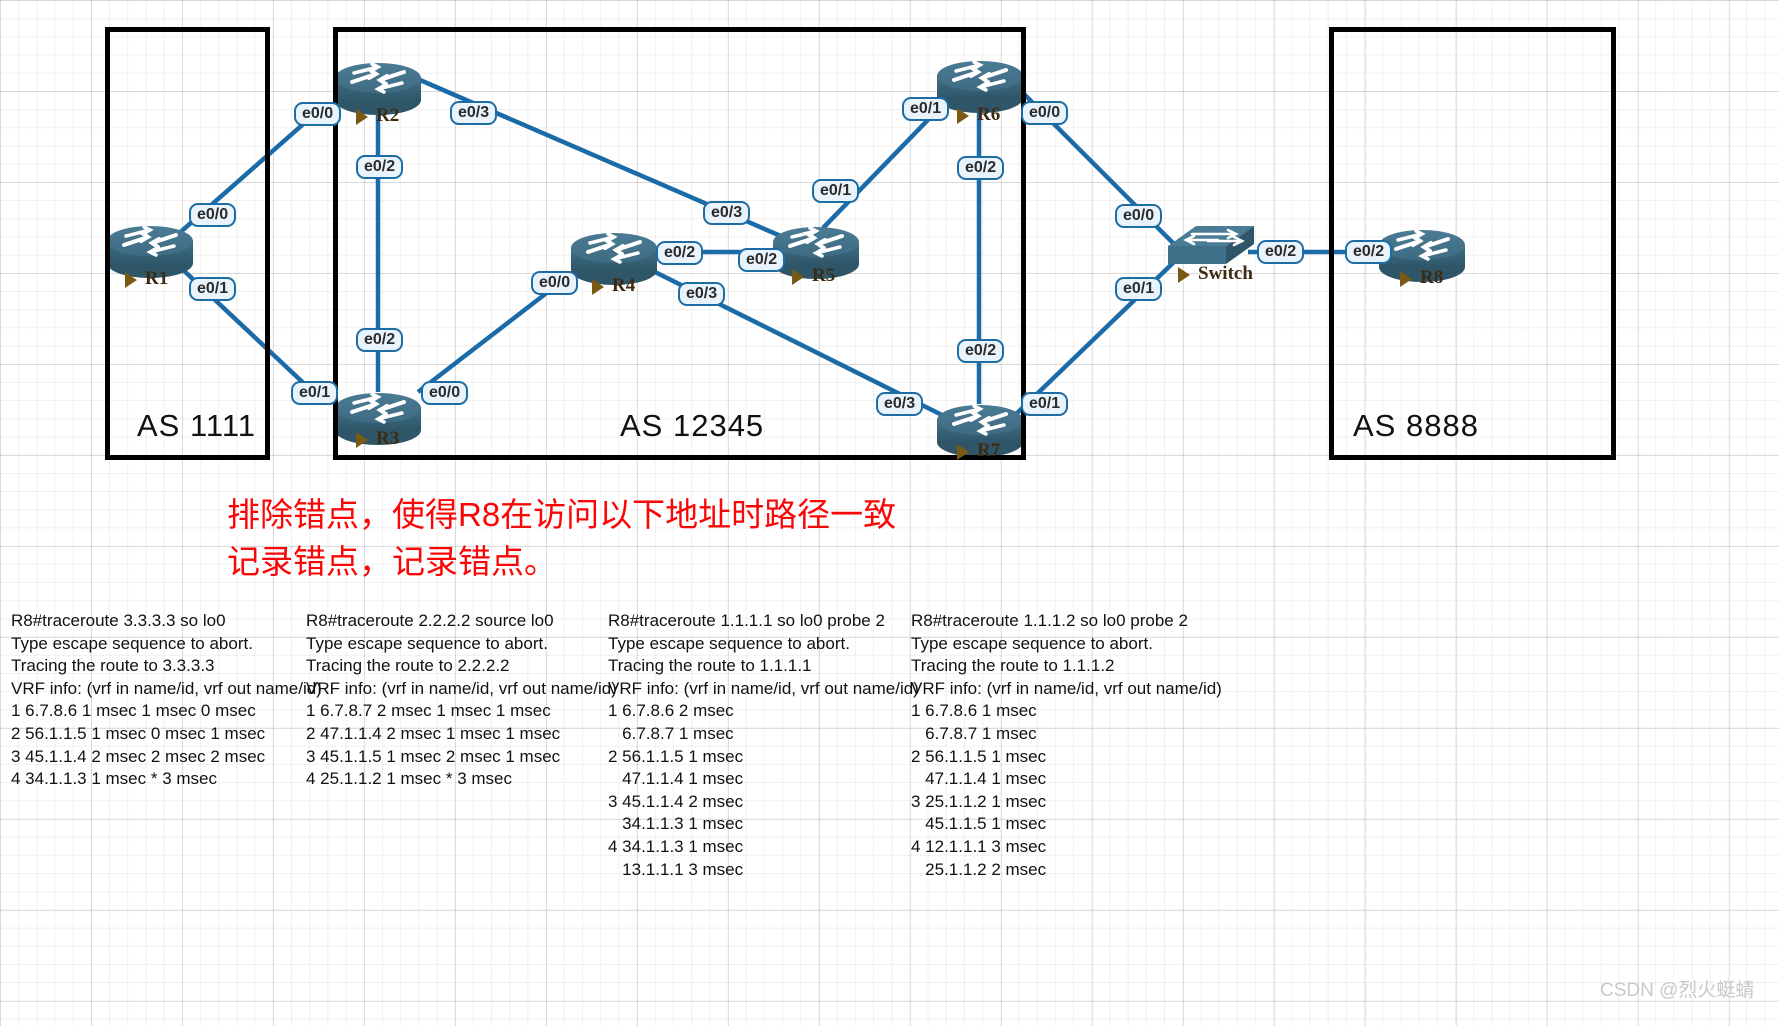 The width and height of the screenshot is (1779, 1026). Describe the element at coordinates (197, 425) in the screenshot. I see `as-label-1111: AS 1111` at that location.